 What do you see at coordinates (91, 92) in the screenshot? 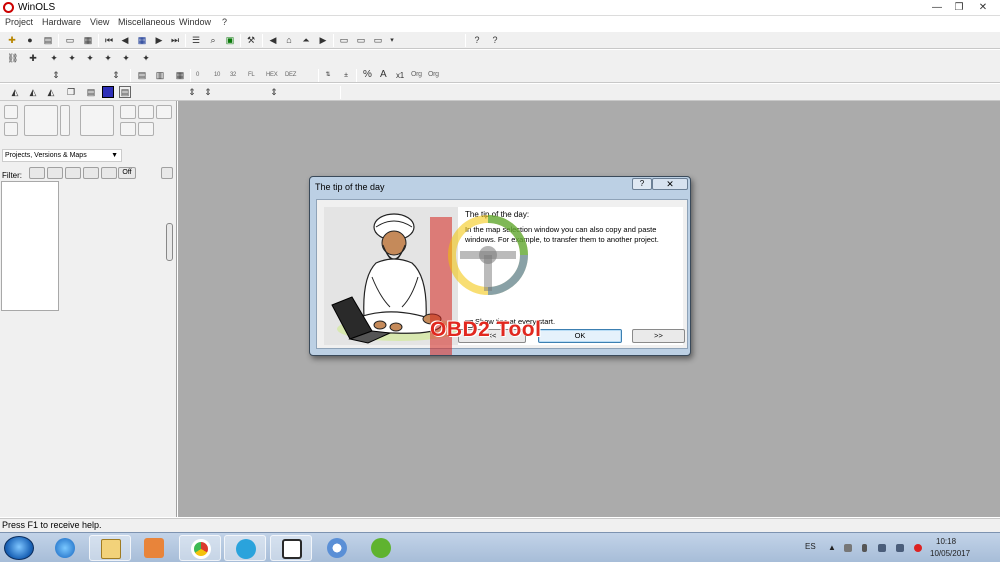
I see `layout1-icon: ▤` at bounding box center [91, 92].